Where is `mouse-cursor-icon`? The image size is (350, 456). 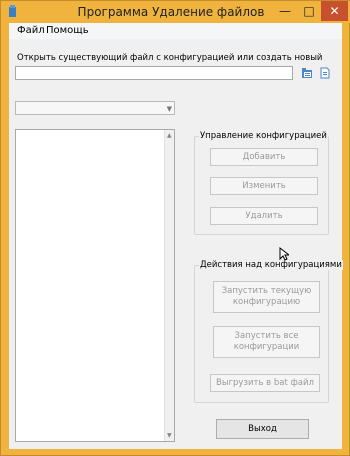
mouse-cursor-icon is located at coordinates (284, 254).